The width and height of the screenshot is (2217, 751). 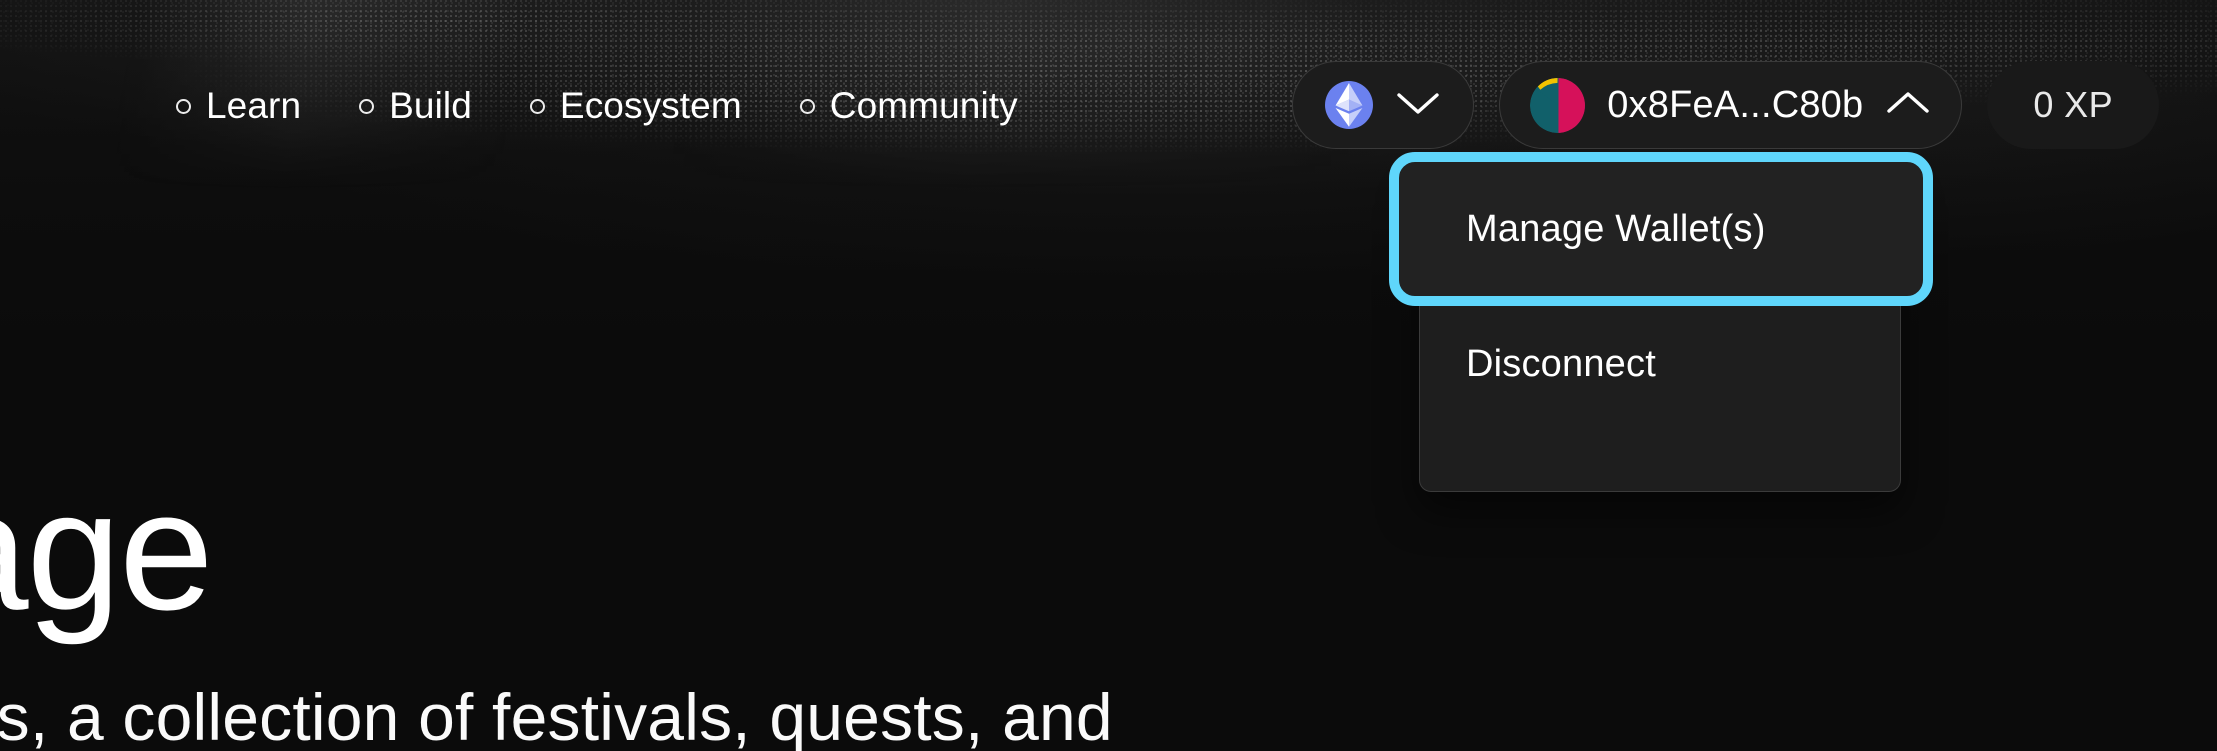 I want to click on chevron-up-icon, so click(x=1908, y=105).